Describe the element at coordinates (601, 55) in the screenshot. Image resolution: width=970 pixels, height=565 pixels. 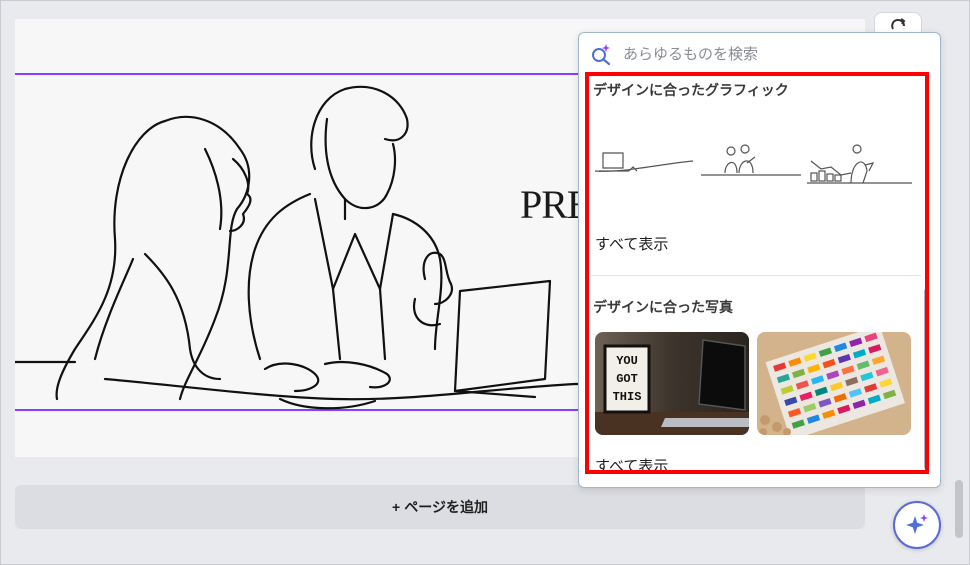
I see `magic-search-icon` at that location.